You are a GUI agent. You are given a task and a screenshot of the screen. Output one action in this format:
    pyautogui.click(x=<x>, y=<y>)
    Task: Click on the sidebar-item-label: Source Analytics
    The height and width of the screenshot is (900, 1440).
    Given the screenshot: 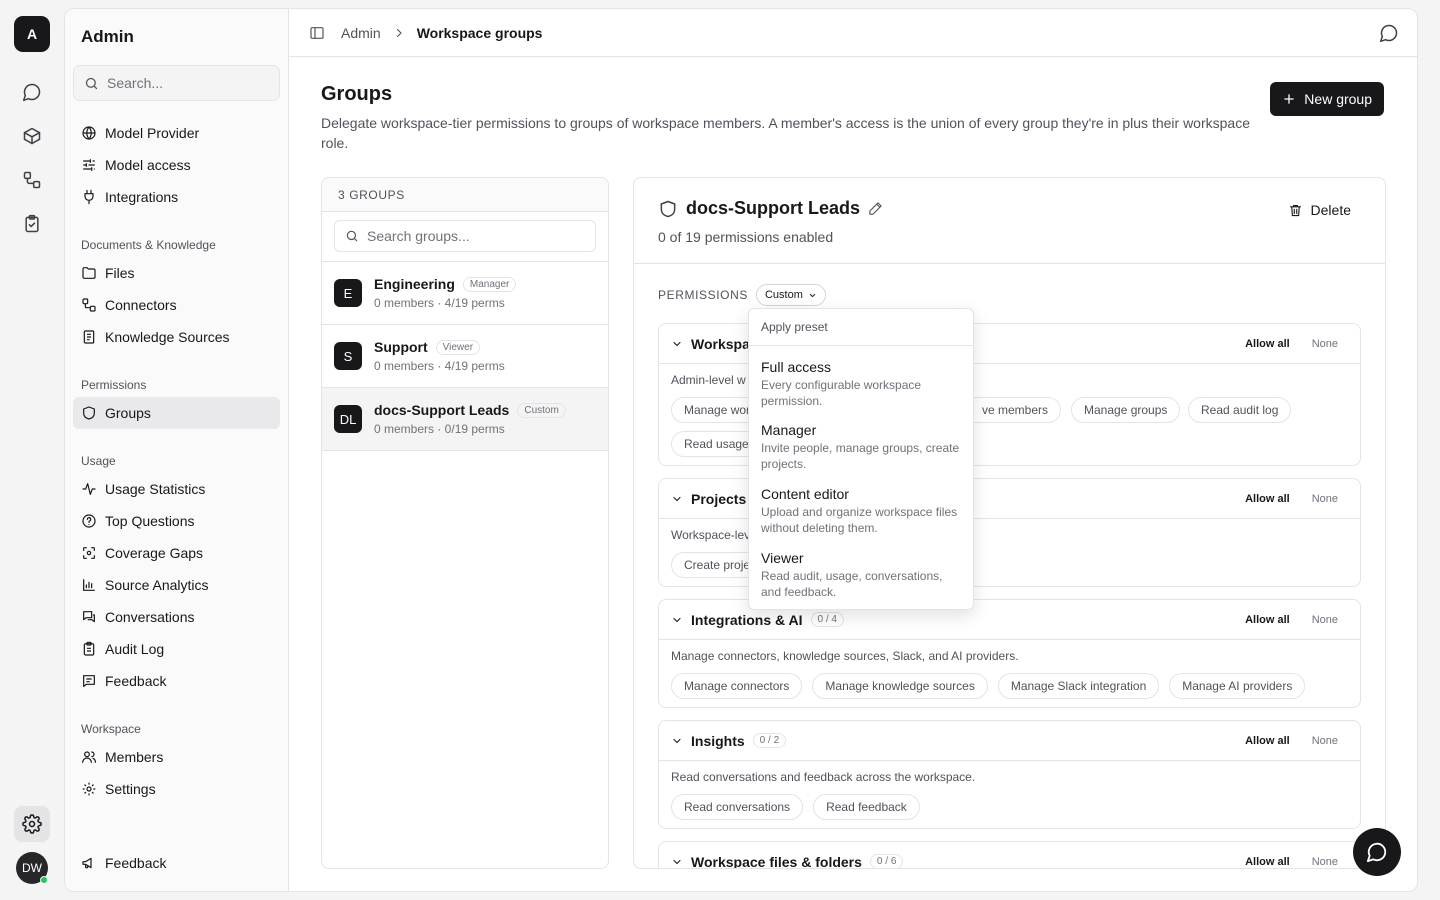 What is the action you would take?
    pyautogui.click(x=157, y=585)
    